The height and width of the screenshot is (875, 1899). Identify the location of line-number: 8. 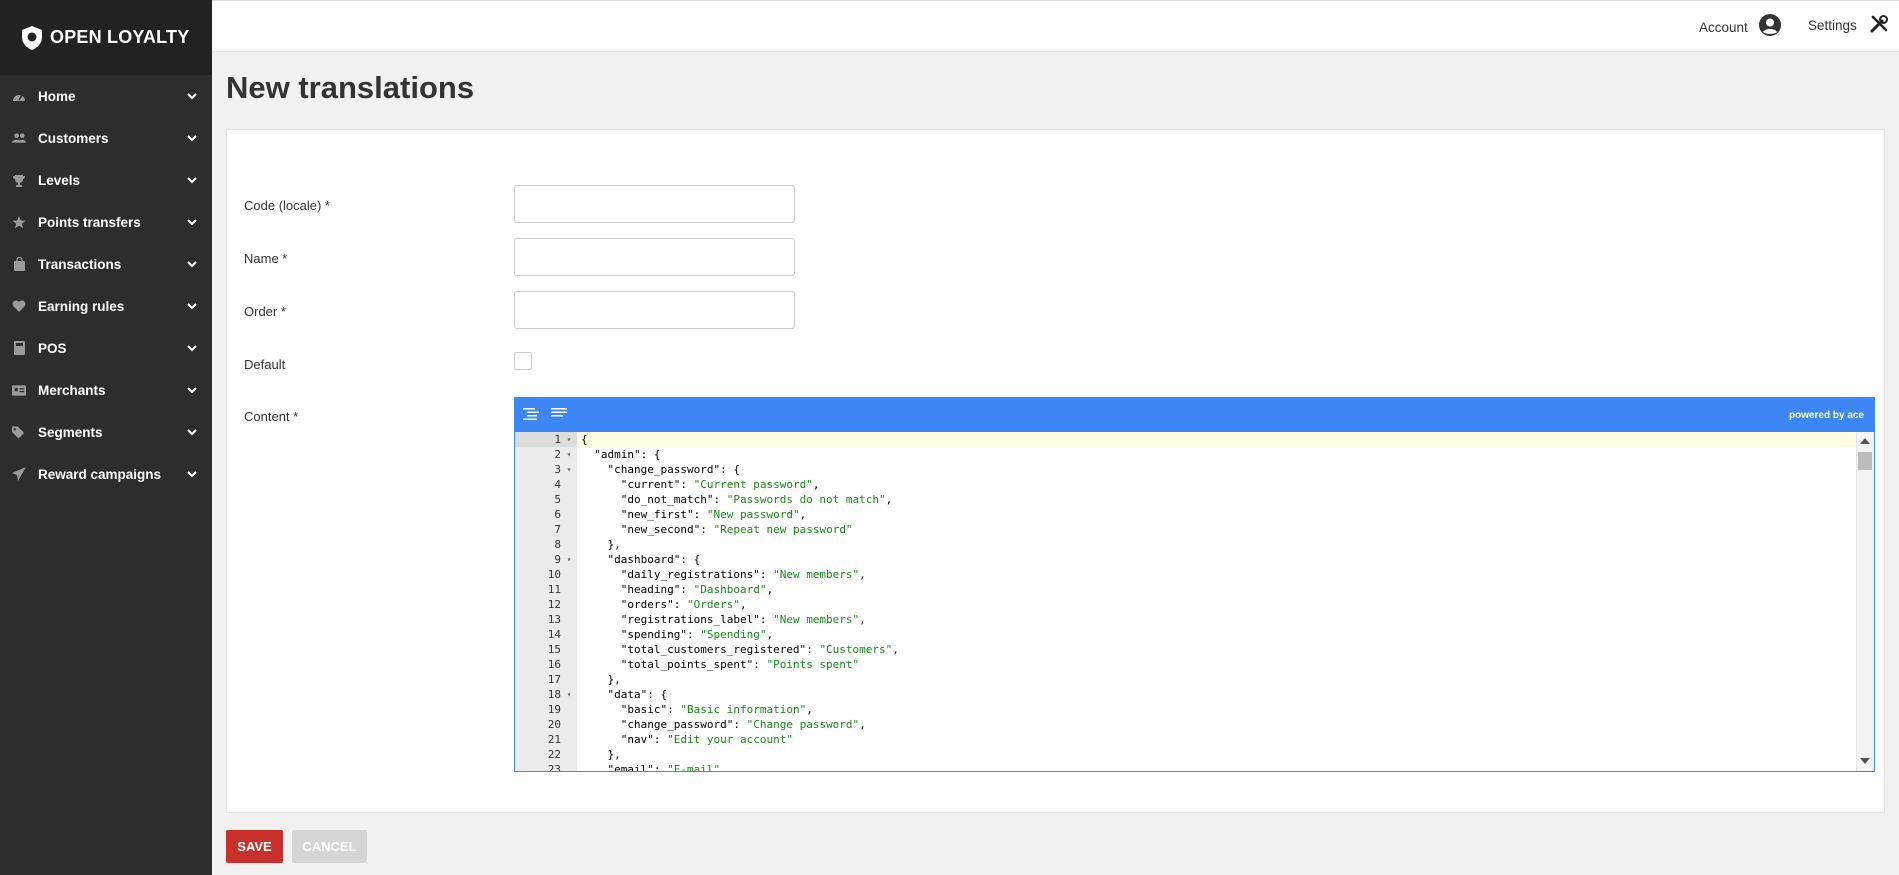
(557, 544).